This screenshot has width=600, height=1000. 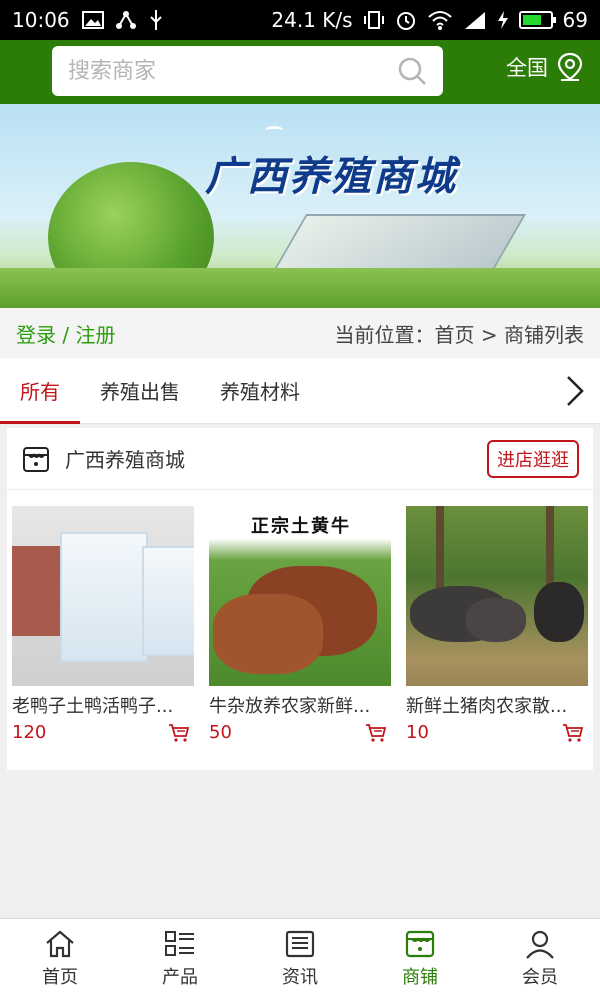 I want to click on breadcrumb: 当前位置：首页 > 商铺列表, so click(x=459, y=334).